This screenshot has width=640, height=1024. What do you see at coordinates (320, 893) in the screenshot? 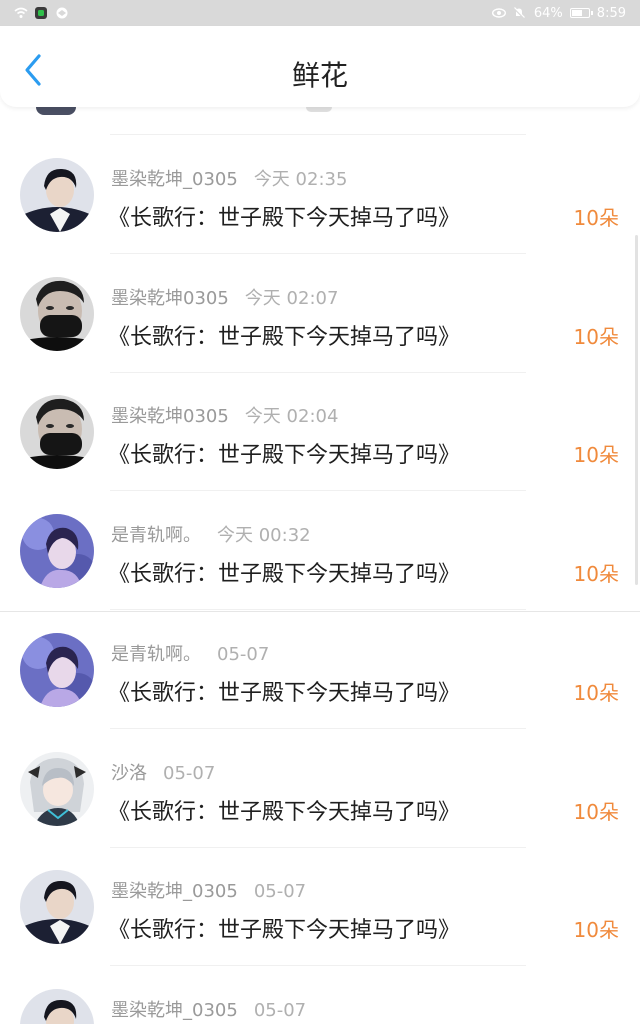
I see `list-item: 墨染乾坤_0305 05-07 《长歌行：世子殿下今天掉马了吗》 10朵` at bounding box center [320, 893].